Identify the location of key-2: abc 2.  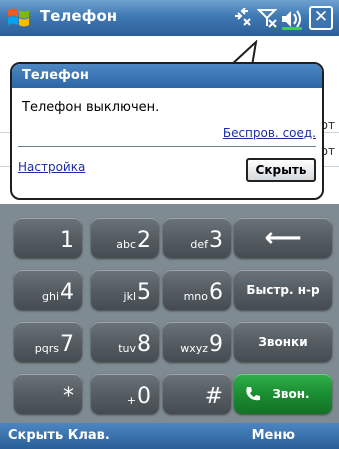
(125, 238).